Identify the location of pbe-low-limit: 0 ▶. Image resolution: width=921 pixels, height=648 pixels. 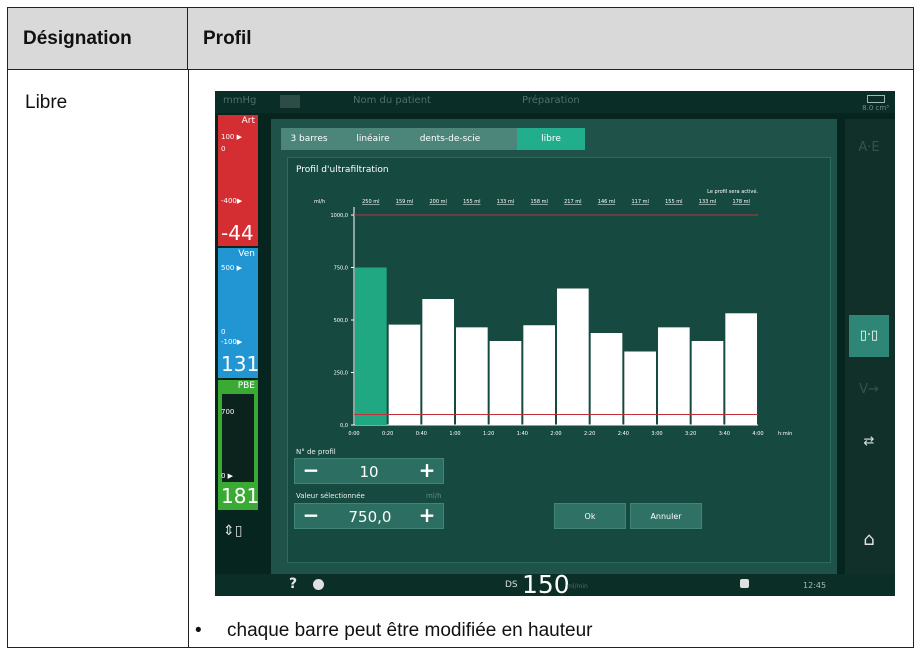
(227, 476).